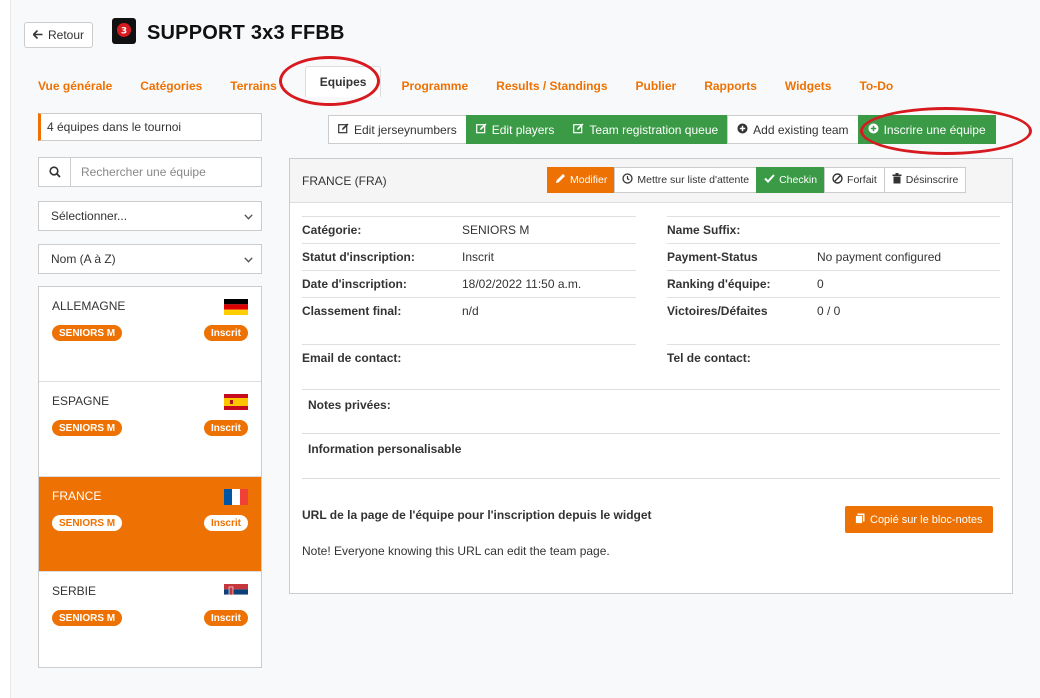  I want to click on team-search, so click(150, 172).